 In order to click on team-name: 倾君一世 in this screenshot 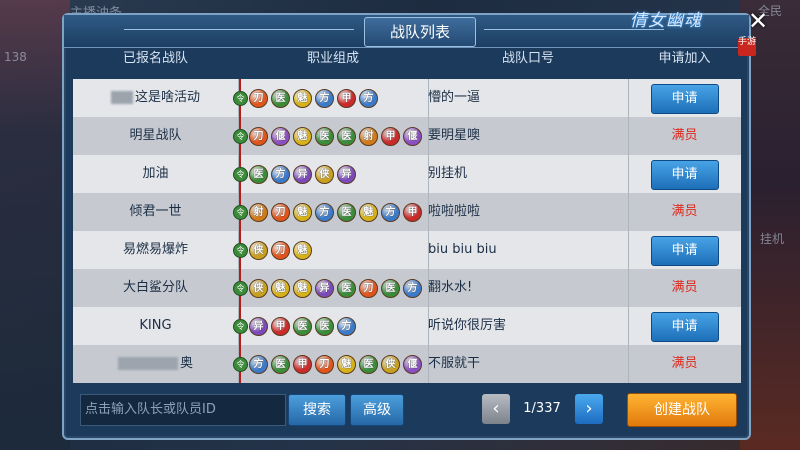, I will do `click(155, 212)`.